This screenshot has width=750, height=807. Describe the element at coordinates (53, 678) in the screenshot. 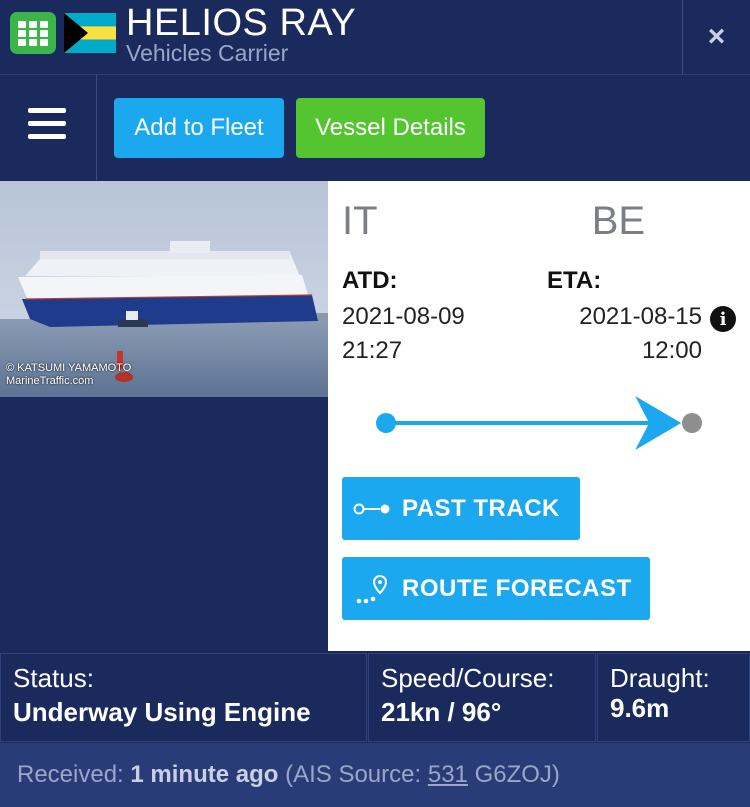

I see `status-label: Status:` at that location.